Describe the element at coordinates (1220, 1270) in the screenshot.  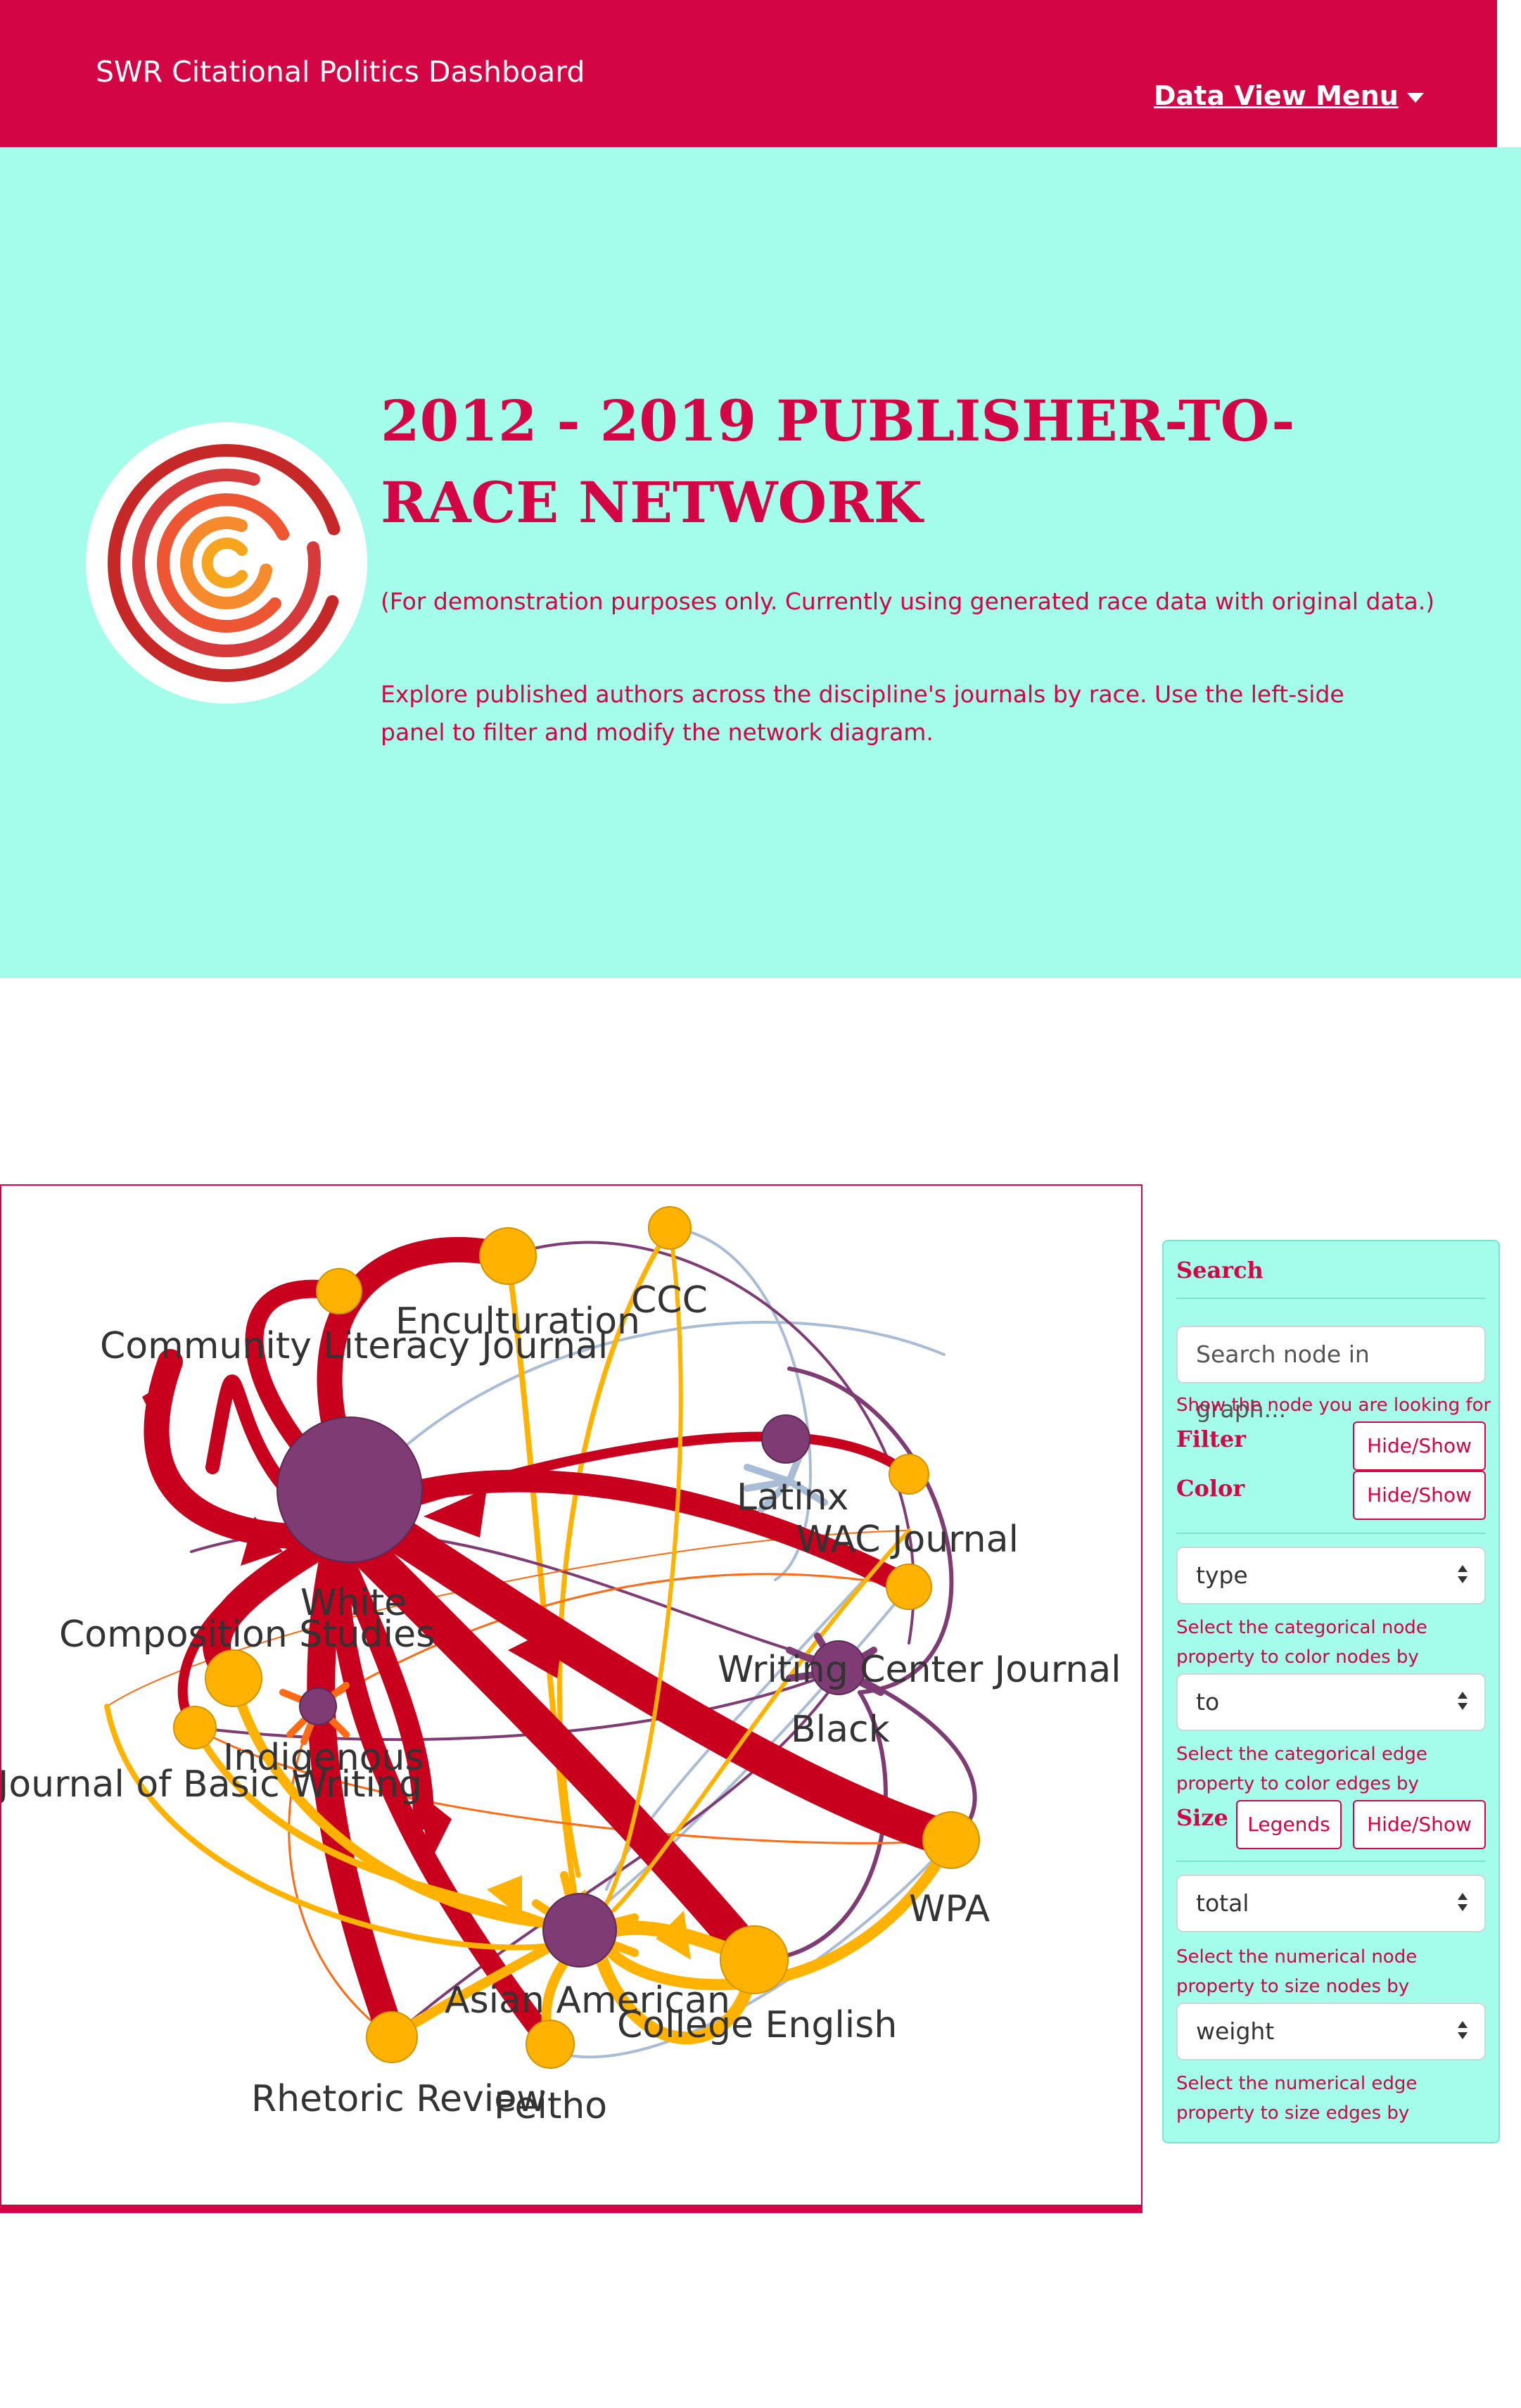
I see `search-heading: Search` at that location.